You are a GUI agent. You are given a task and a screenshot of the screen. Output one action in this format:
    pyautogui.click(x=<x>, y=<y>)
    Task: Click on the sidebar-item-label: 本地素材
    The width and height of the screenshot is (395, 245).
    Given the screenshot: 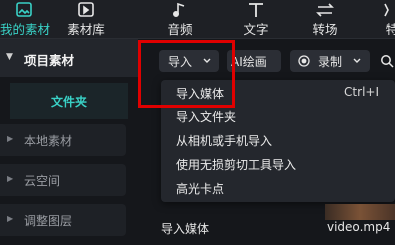 What is the action you would take?
    pyautogui.click(x=48, y=141)
    